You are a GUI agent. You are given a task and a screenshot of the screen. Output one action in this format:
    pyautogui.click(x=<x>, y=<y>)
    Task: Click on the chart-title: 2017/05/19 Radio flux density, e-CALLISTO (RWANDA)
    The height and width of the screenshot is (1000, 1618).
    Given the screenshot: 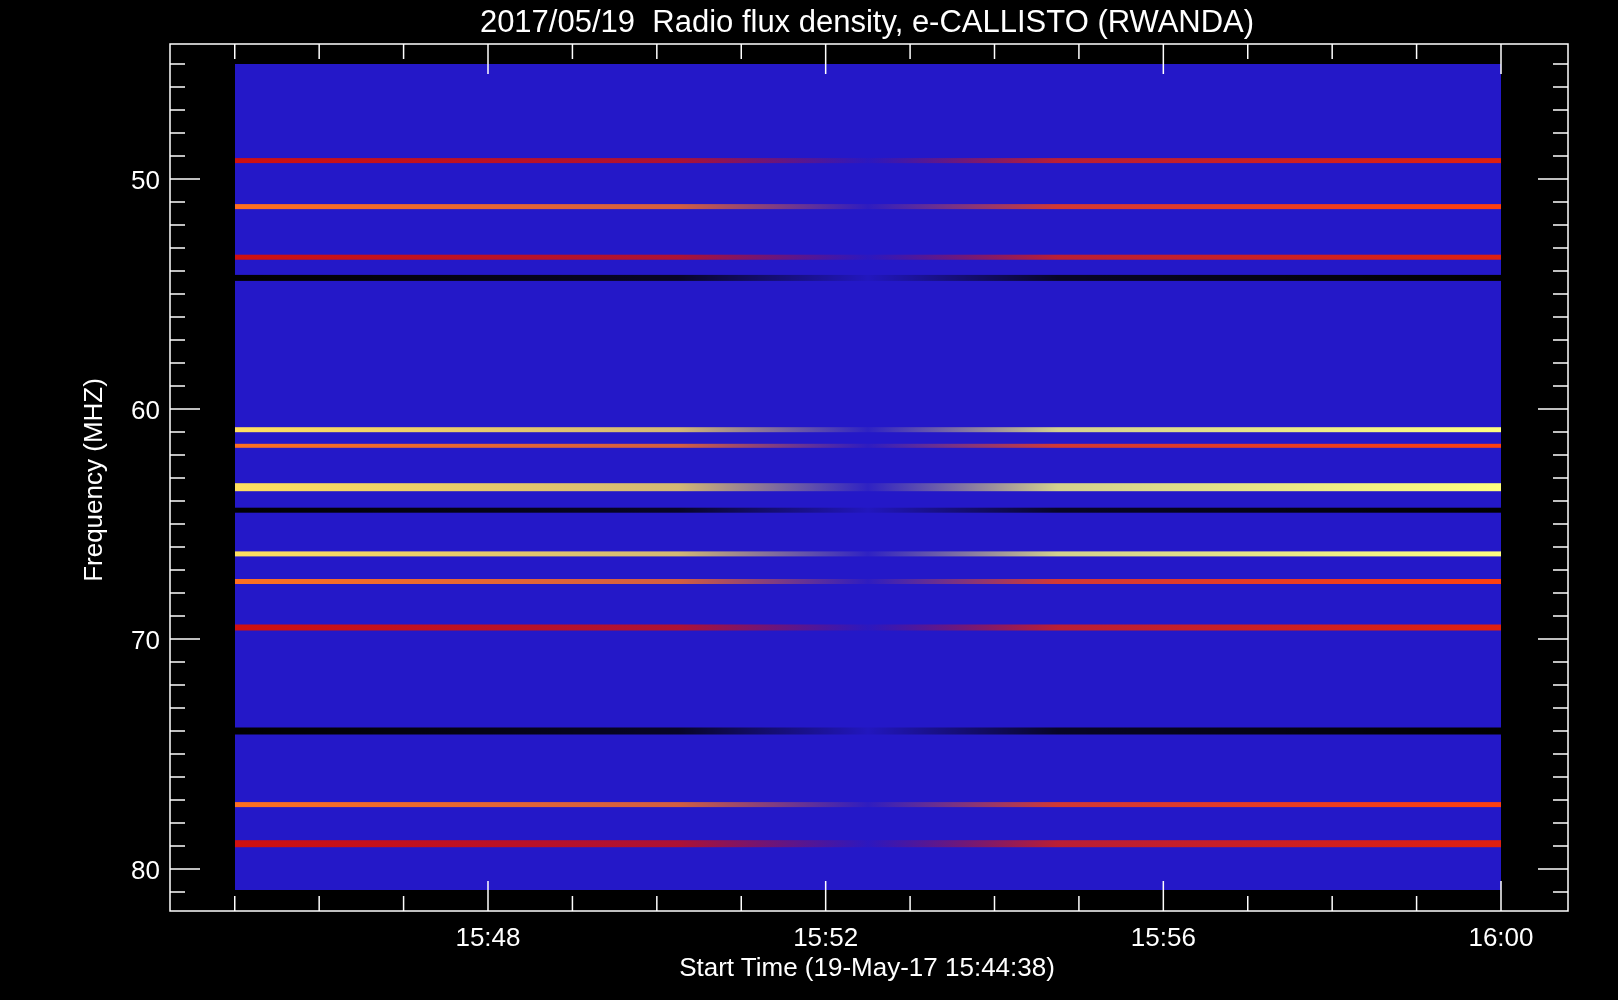 What is the action you would take?
    pyautogui.click(x=867, y=21)
    